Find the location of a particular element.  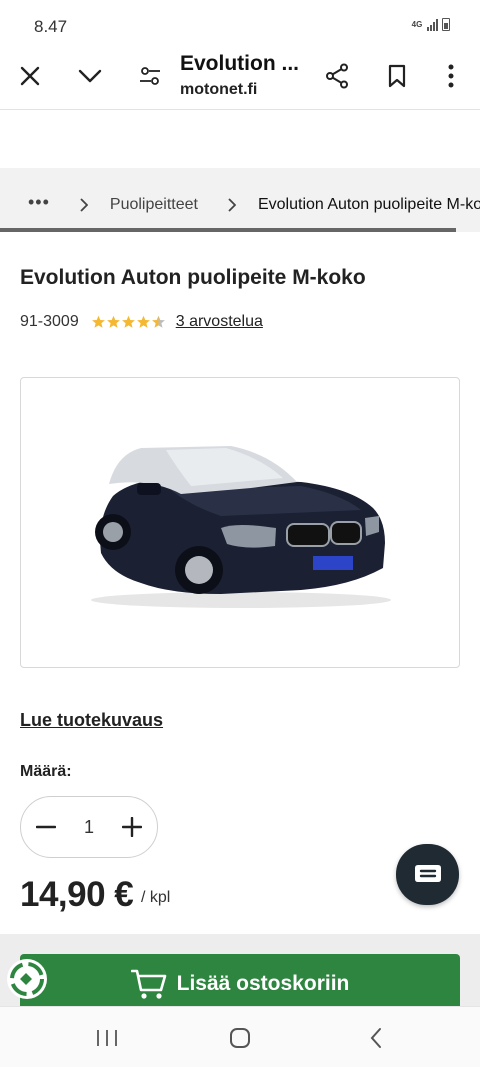

quantity-stepper: 1 is located at coordinates (89, 827).